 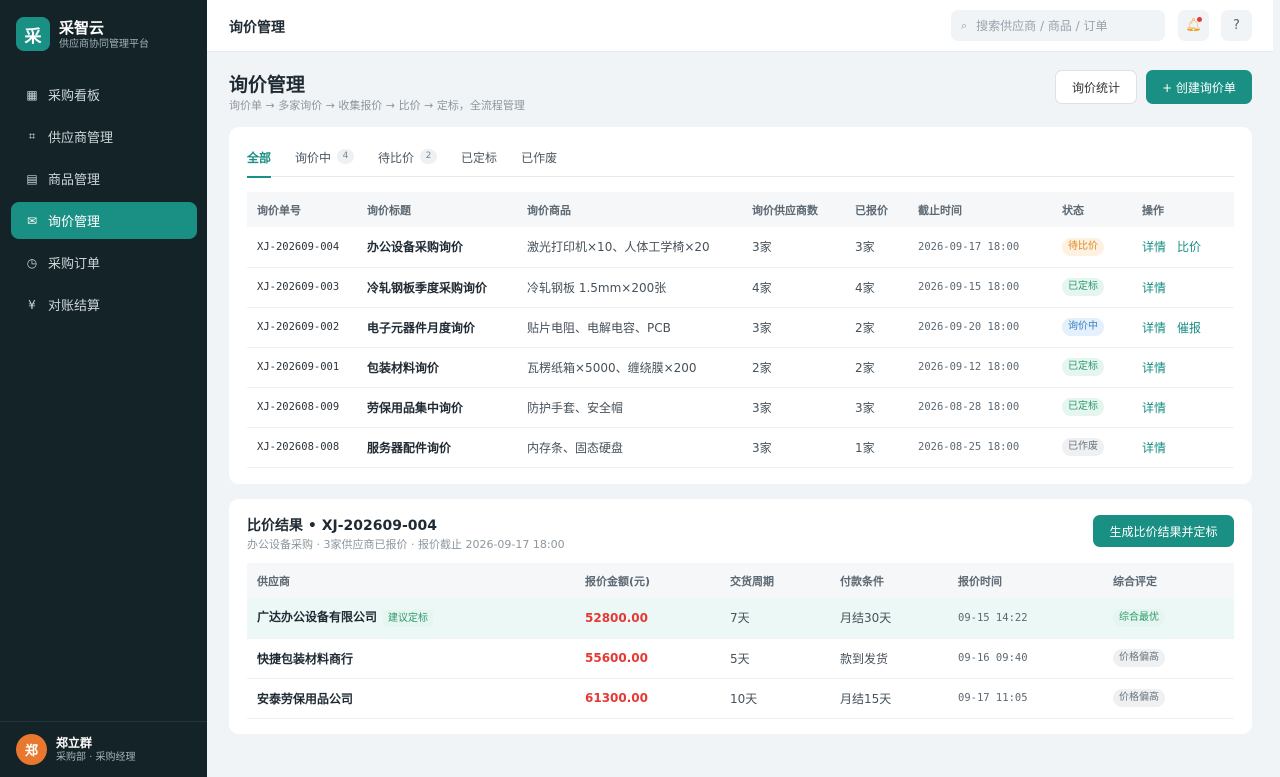 I want to click on tab-2: 待比价 2, so click(x=408, y=163).